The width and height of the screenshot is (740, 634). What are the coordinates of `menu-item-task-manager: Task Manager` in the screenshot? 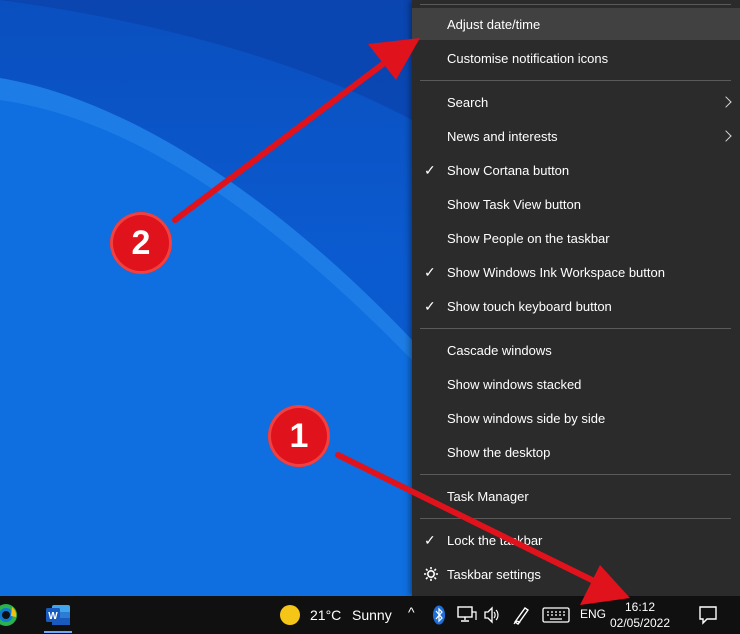 It's located at (576, 496).